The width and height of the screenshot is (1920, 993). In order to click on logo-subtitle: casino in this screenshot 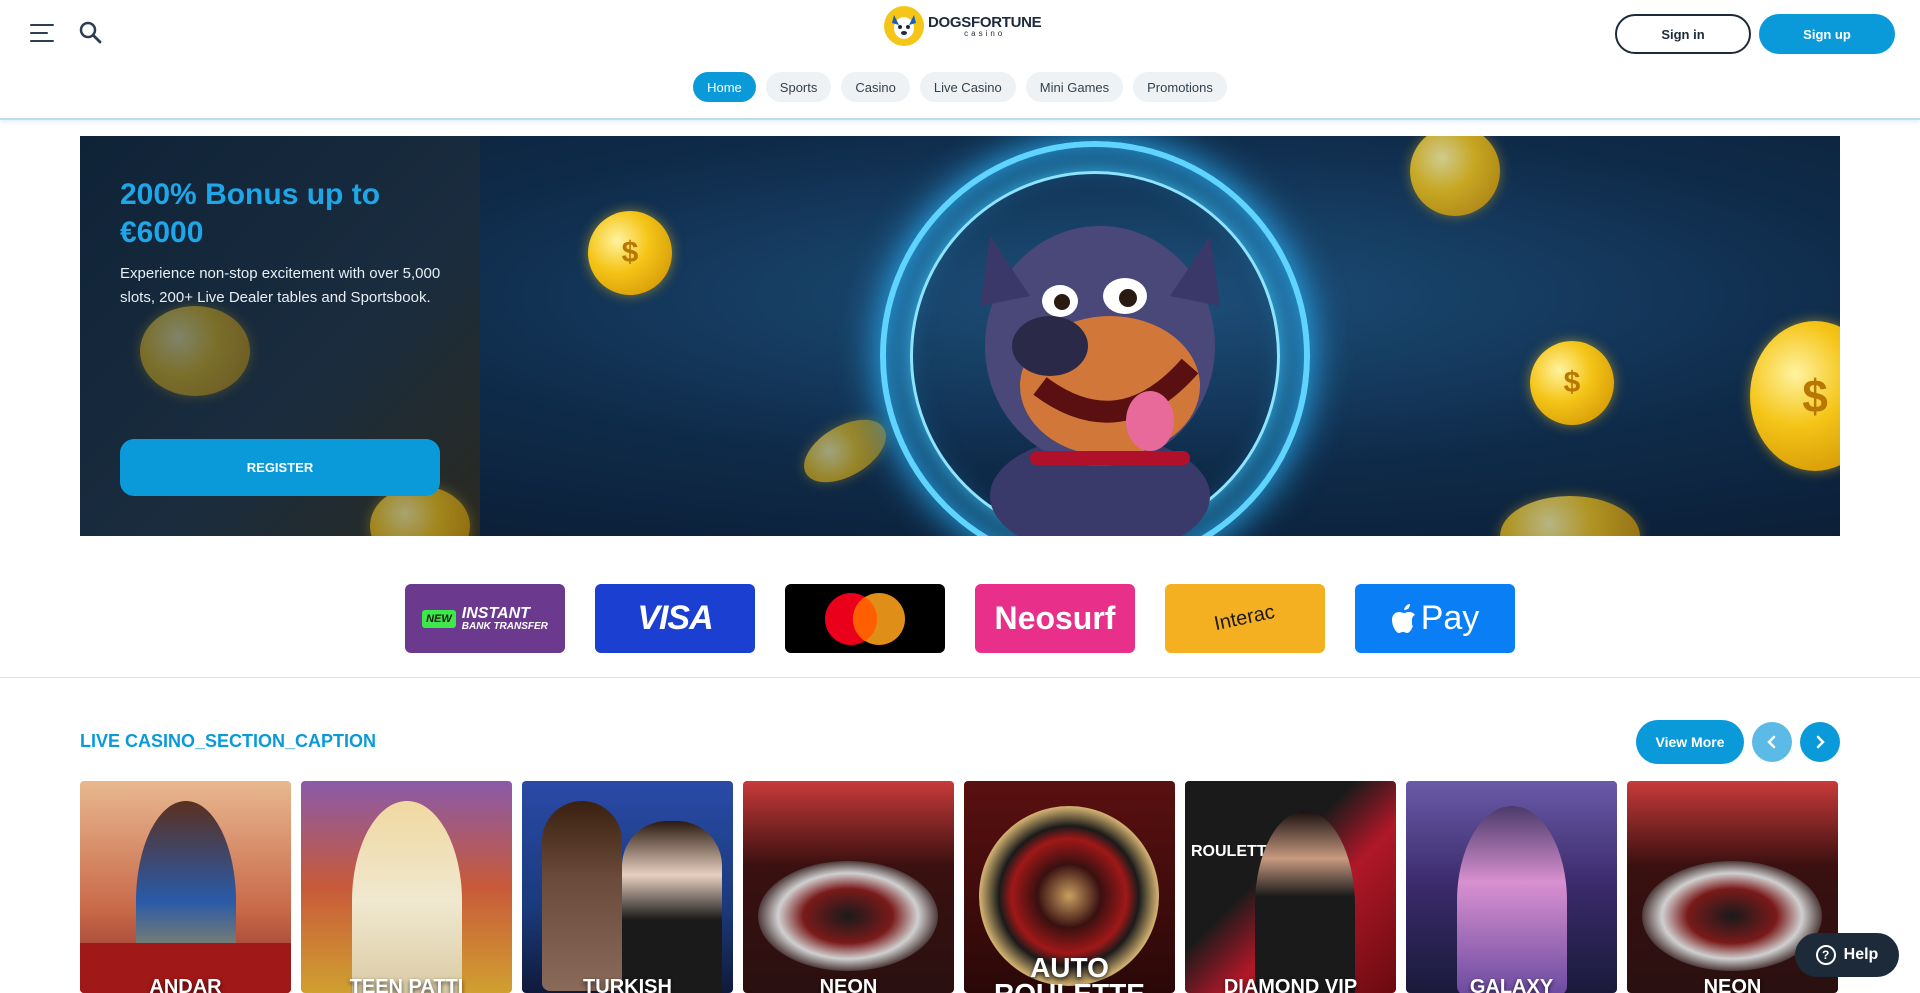, I will do `click(985, 33)`.